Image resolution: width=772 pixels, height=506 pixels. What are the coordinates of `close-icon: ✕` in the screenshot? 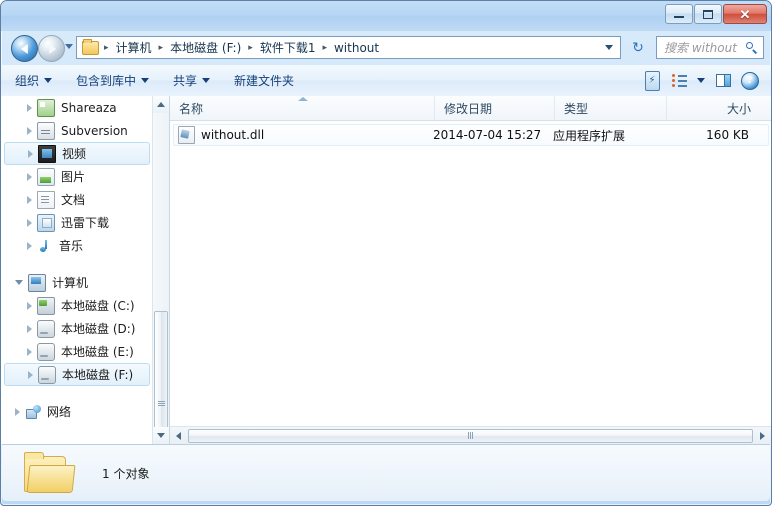 It's located at (745, 14).